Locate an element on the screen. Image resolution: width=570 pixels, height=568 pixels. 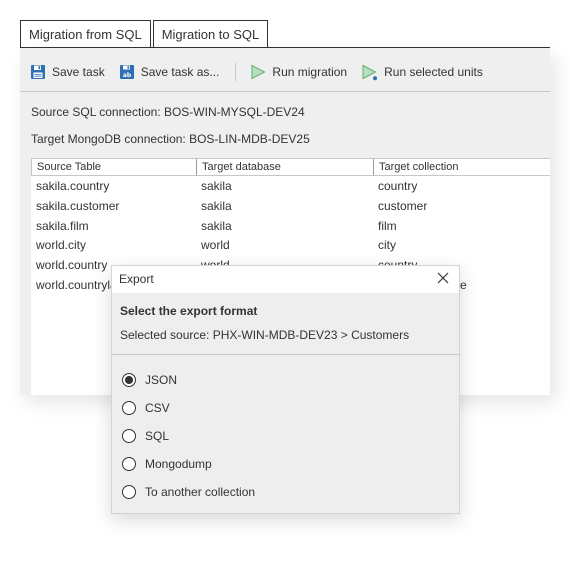
floppy-disk-ab-icon: ab is located at coordinates (126, 72).